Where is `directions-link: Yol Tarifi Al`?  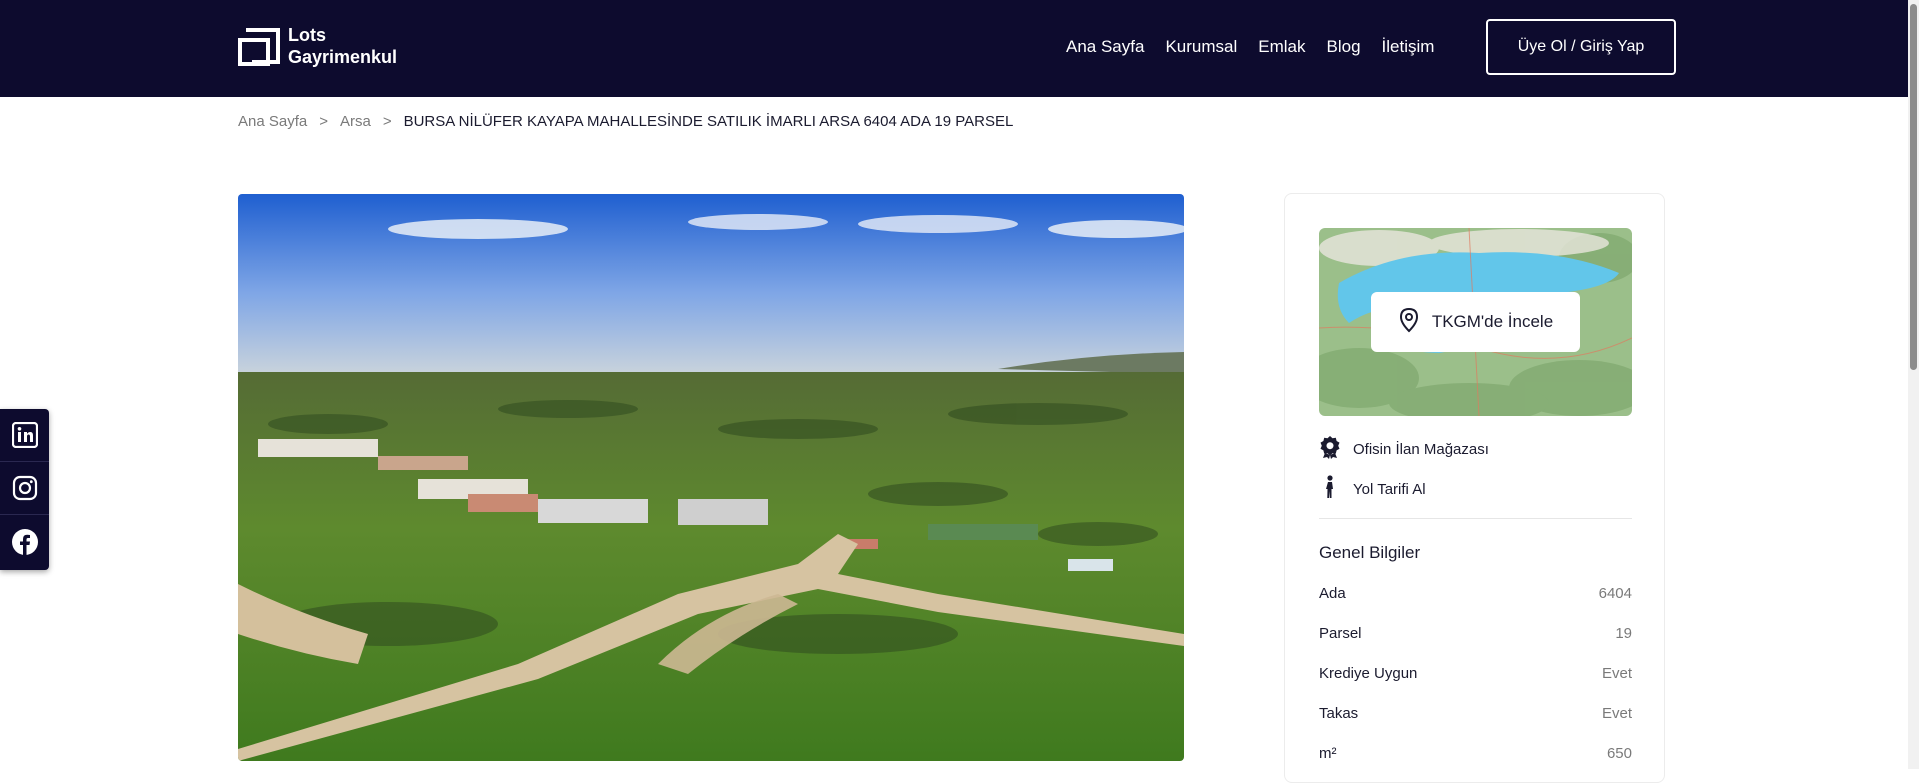 directions-link: Yol Tarifi Al is located at coordinates (1372, 489).